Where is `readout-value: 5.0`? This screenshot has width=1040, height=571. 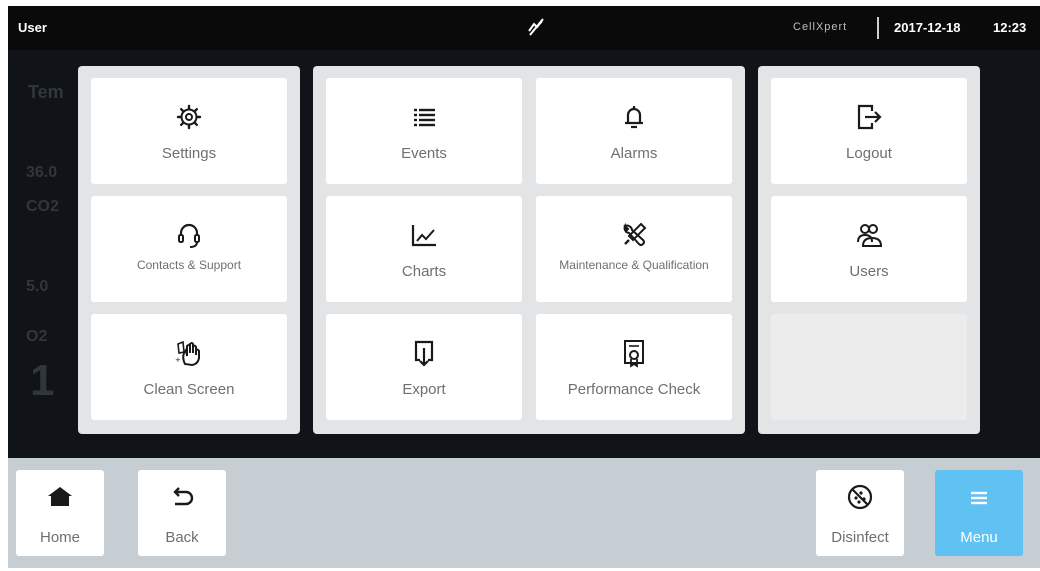 readout-value: 5.0 is located at coordinates (37, 286).